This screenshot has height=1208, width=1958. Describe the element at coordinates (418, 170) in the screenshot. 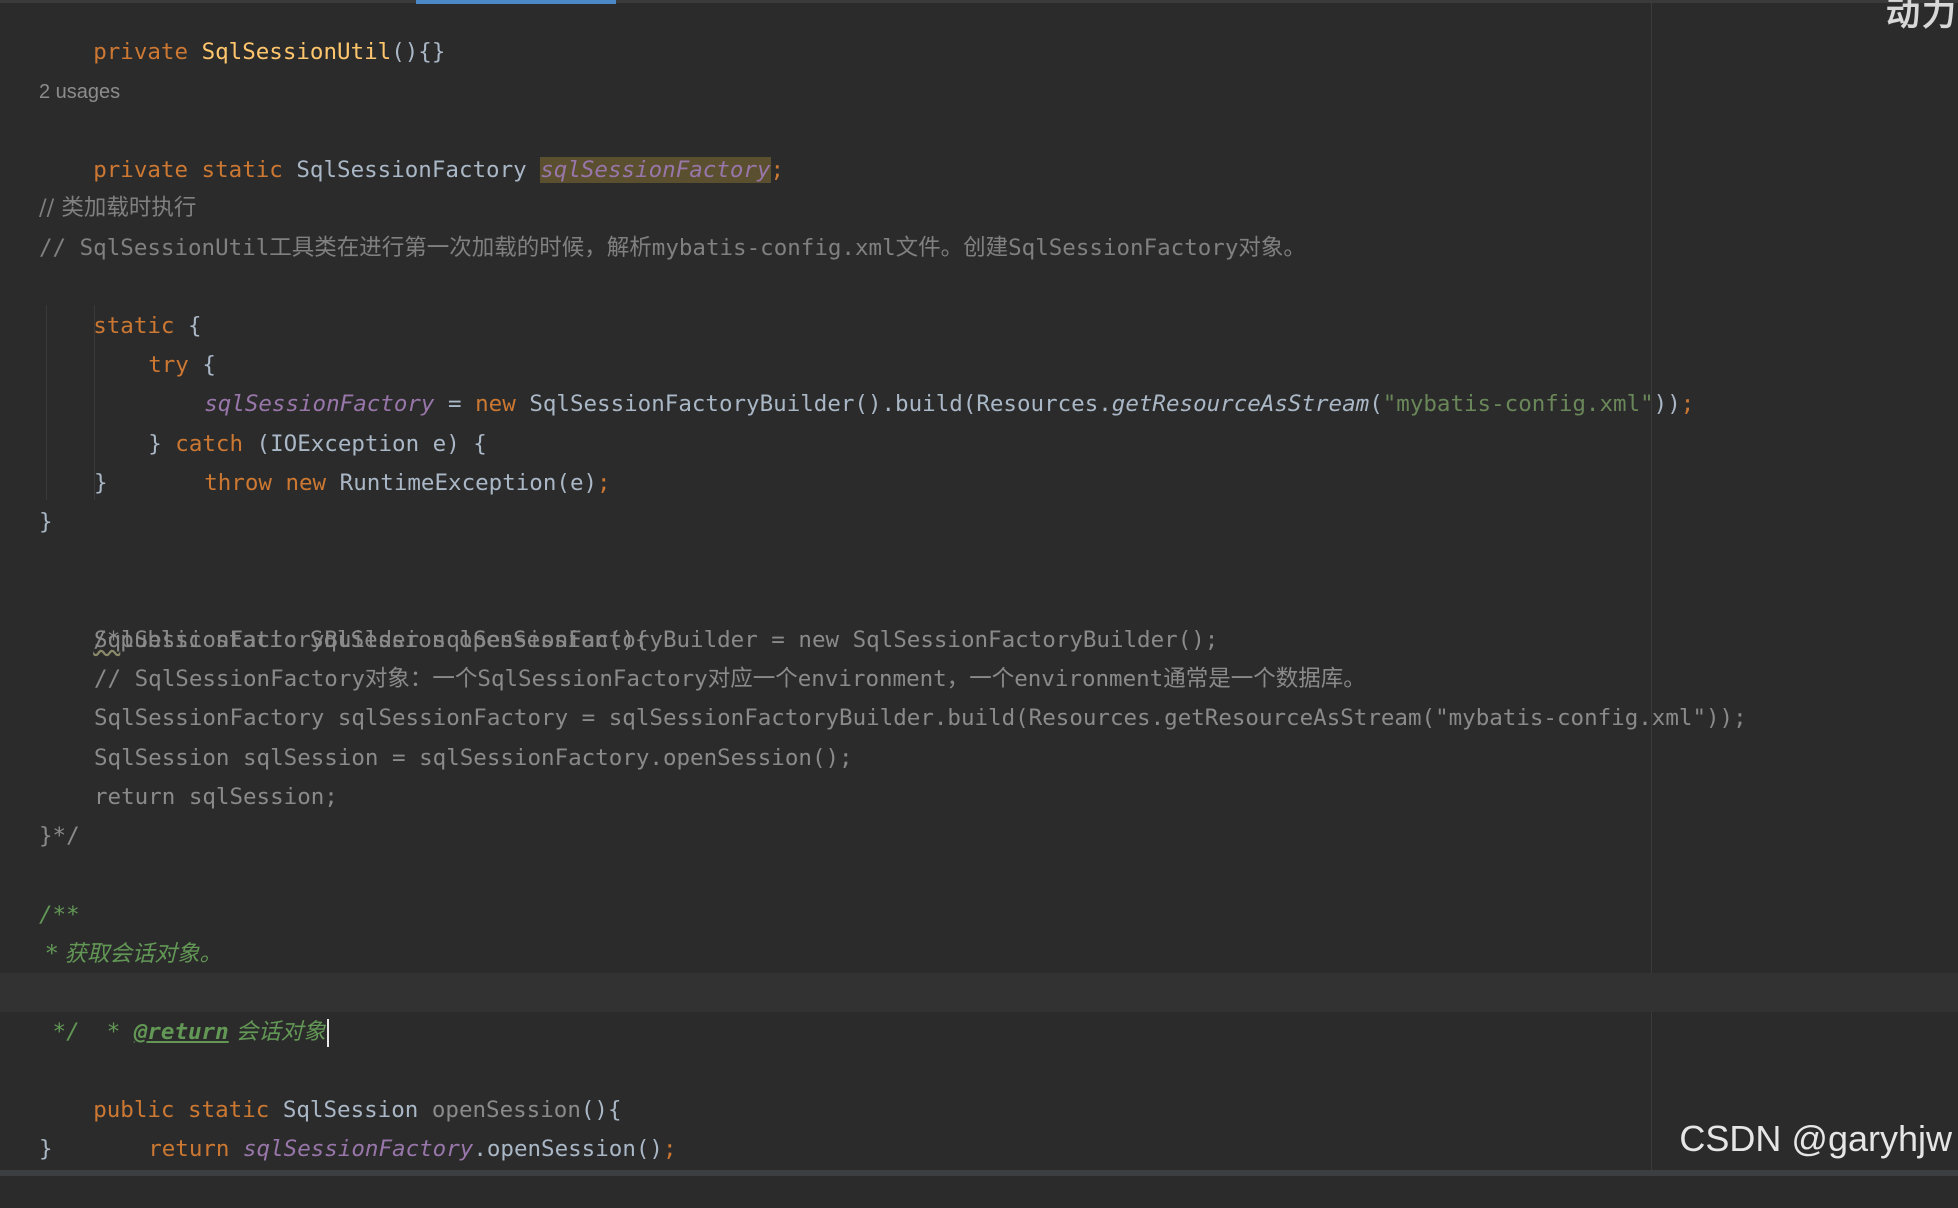

I see `type-name: SqlSessionFactory` at that location.